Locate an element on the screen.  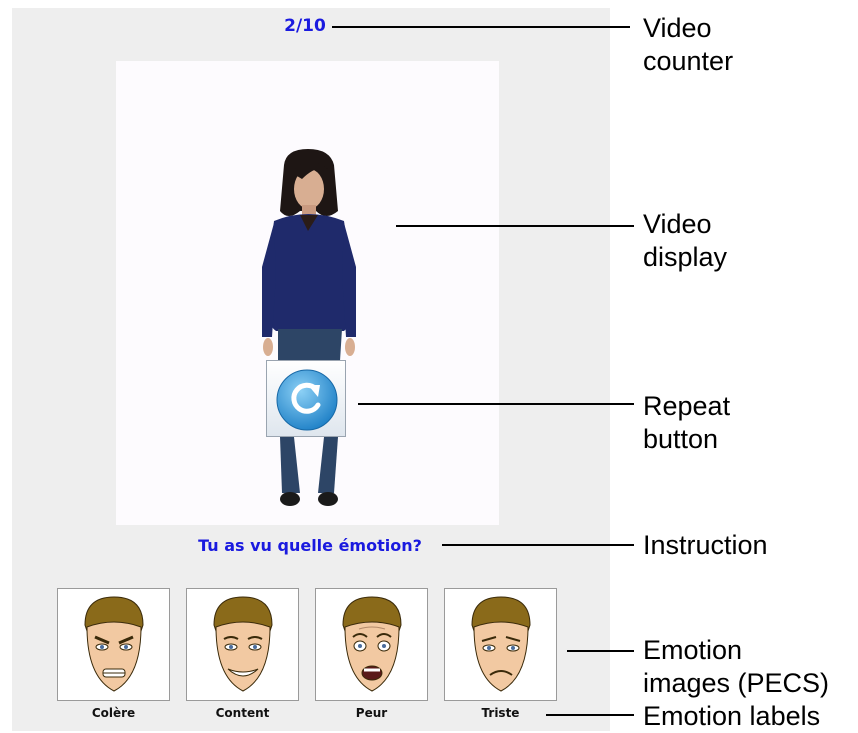
repeat-button is located at coordinates (306, 398).